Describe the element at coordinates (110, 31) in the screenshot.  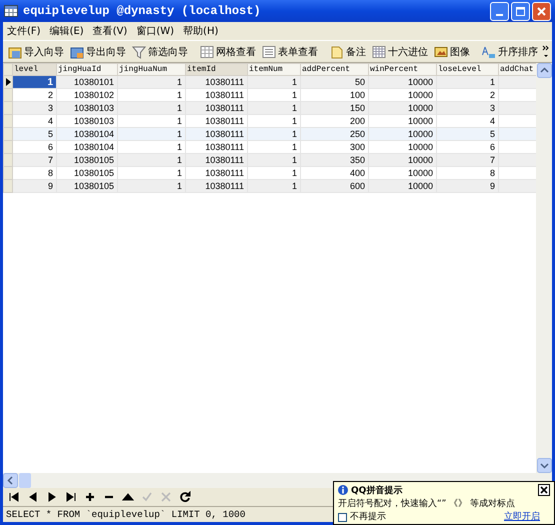
I see `menu-item: 查看(V)` at that location.